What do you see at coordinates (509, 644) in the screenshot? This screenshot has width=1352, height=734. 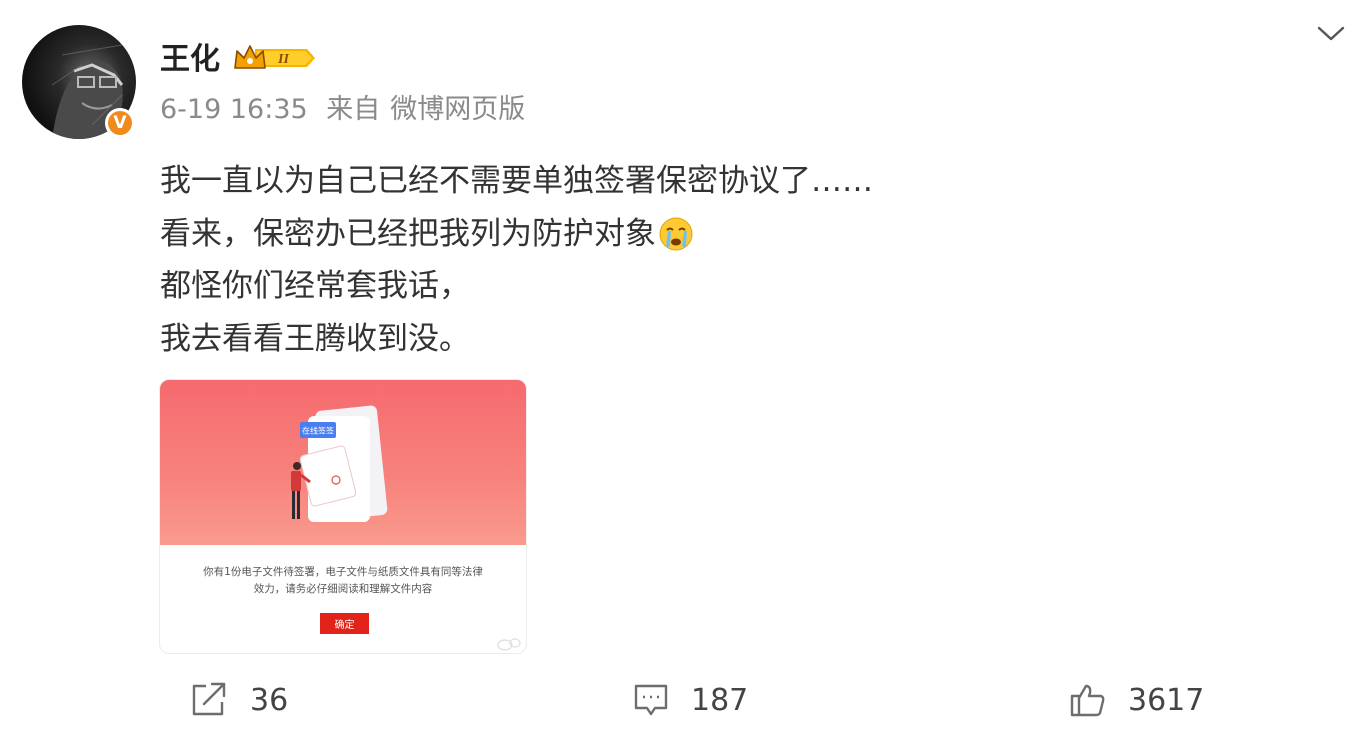 I see `weibo-watermark-icon` at bounding box center [509, 644].